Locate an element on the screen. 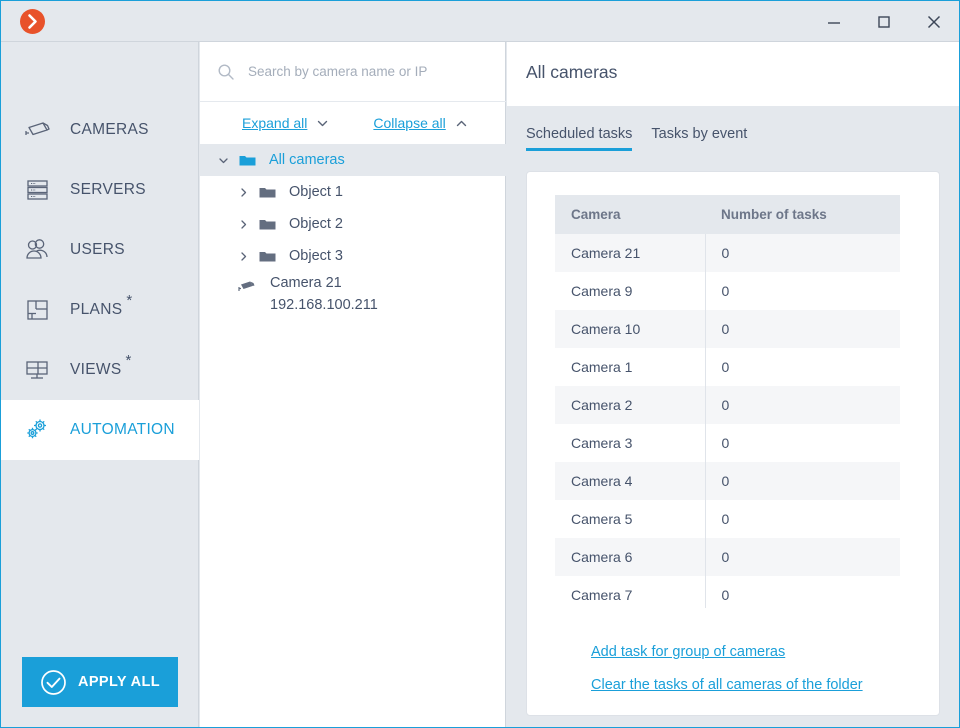  column-header-camera: Camera is located at coordinates (630, 214).